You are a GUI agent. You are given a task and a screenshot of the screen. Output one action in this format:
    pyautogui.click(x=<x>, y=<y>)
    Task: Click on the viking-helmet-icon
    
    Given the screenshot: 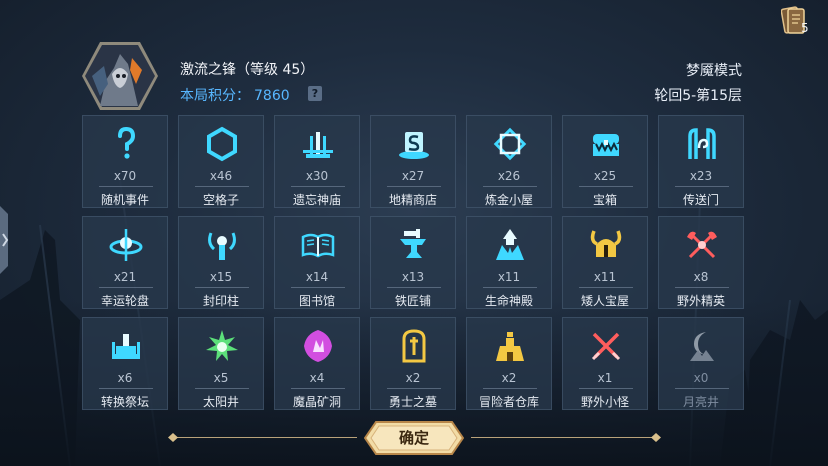 What is the action you would take?
    pyautogui.click(x=606, y=243)
    